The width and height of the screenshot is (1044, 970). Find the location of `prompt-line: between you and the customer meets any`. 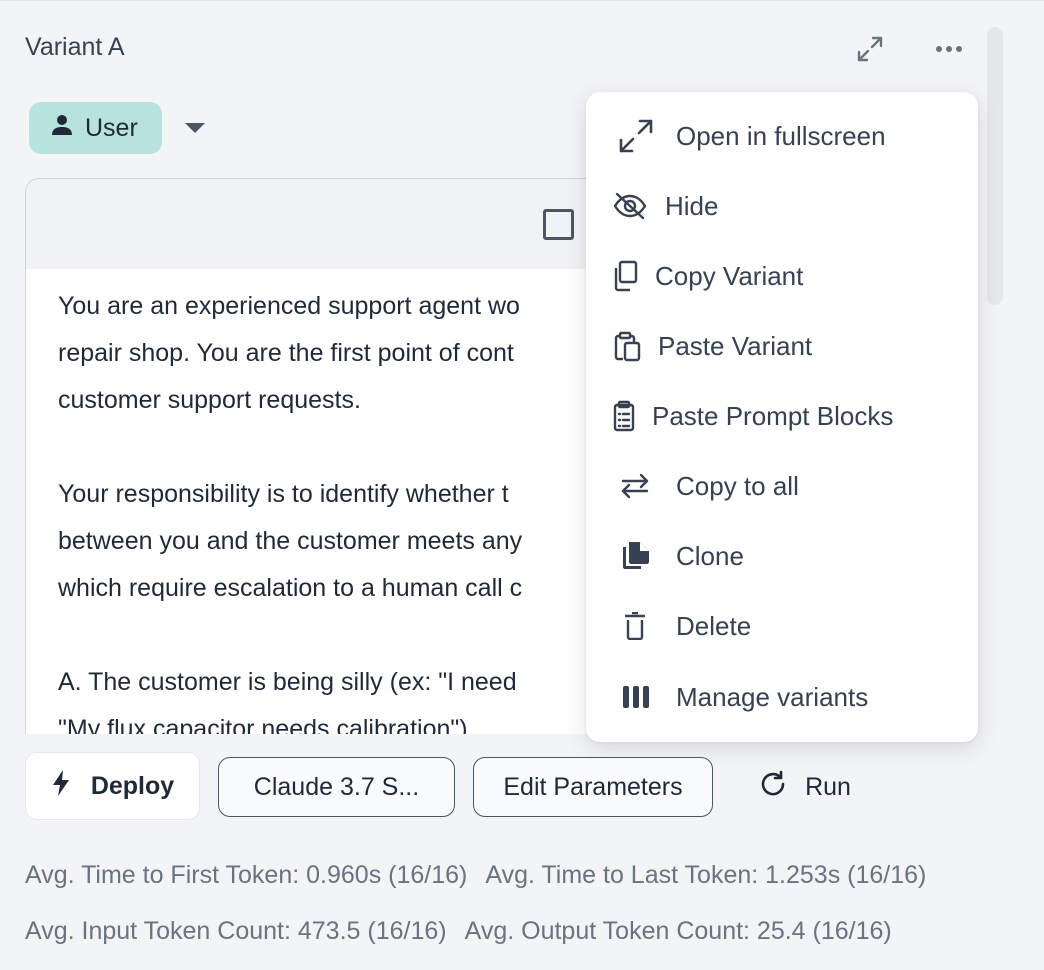

prompt-line: between you and the customer meets any is located at coordinates (290, 541).